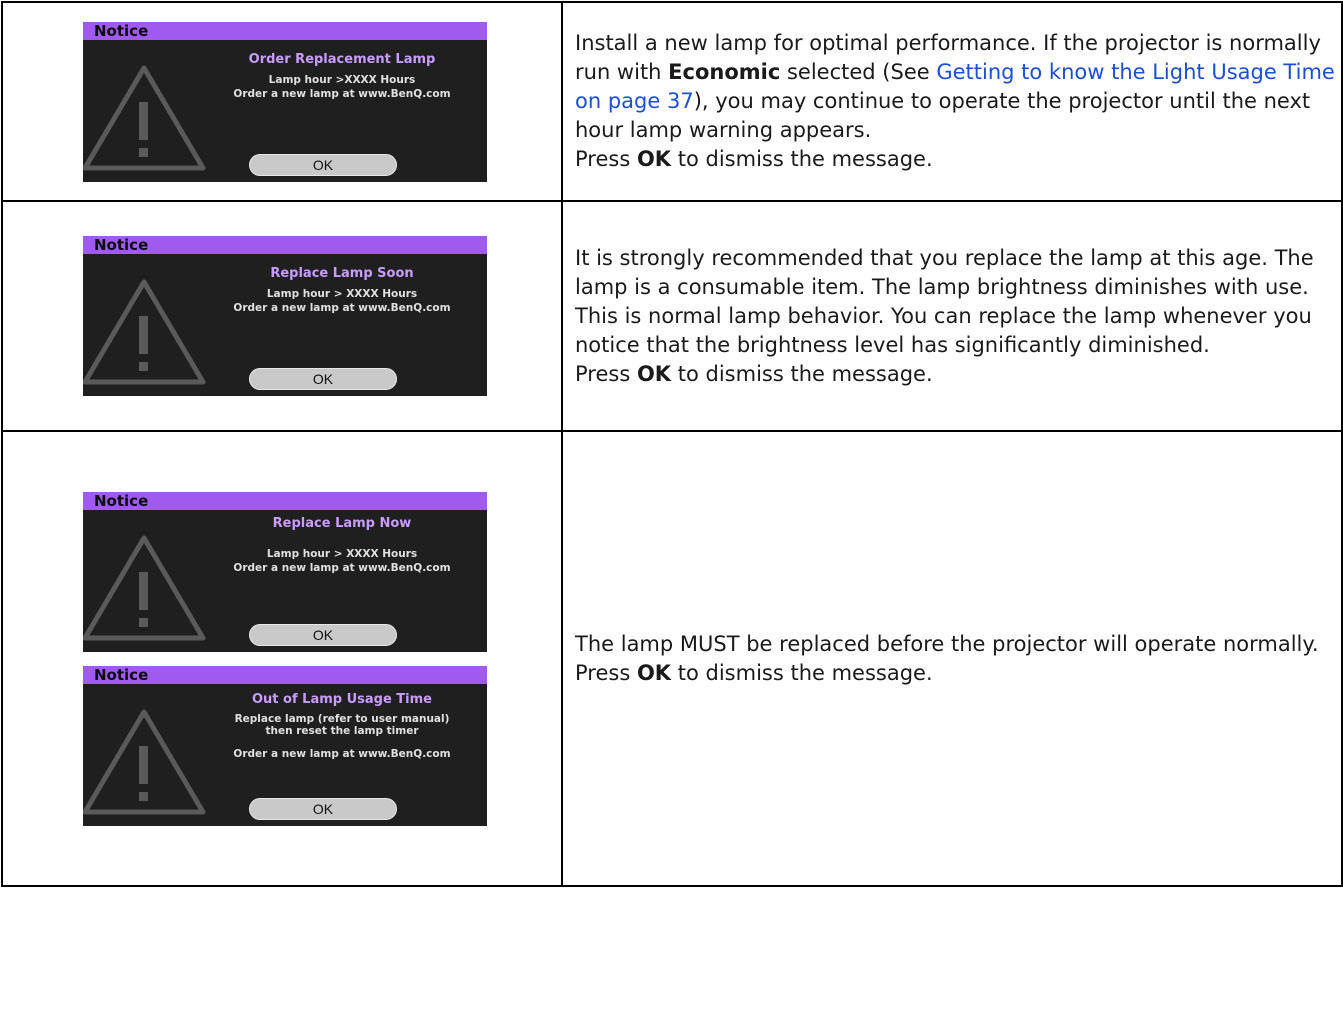 The width and height of the screenshot is (1343, 1015). Describe the element at coordinates (858, 72) in the screenshot. I see `desc-text: selected (See` at that location.